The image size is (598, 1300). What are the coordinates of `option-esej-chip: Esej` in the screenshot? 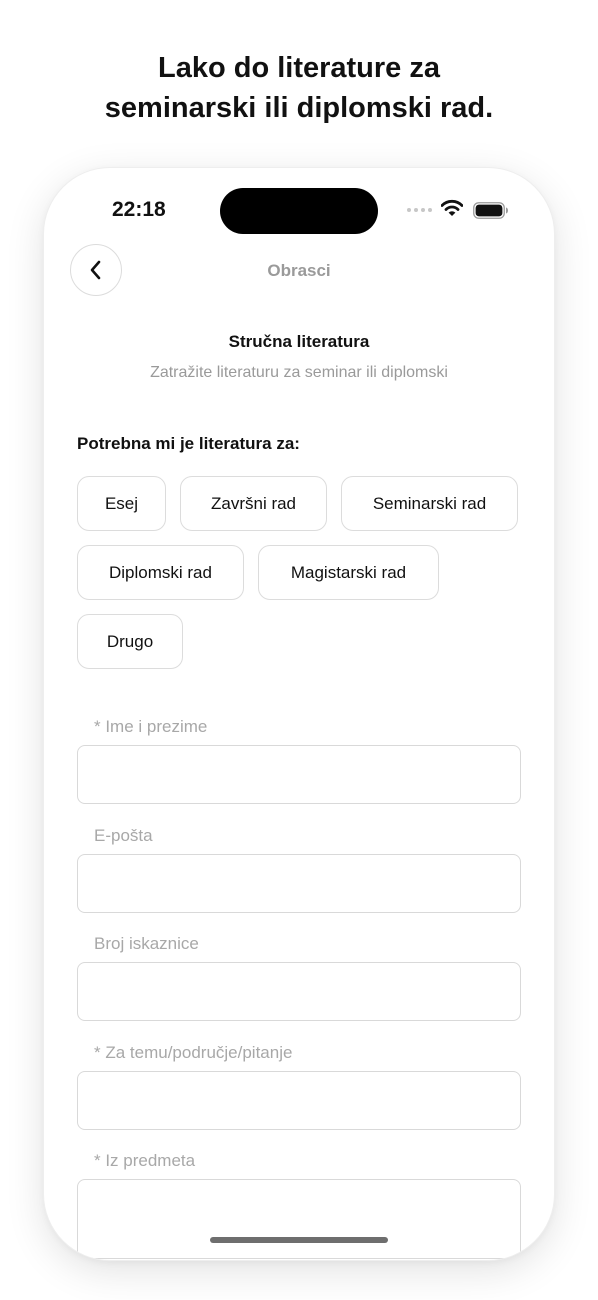 It's located at (121, 503).